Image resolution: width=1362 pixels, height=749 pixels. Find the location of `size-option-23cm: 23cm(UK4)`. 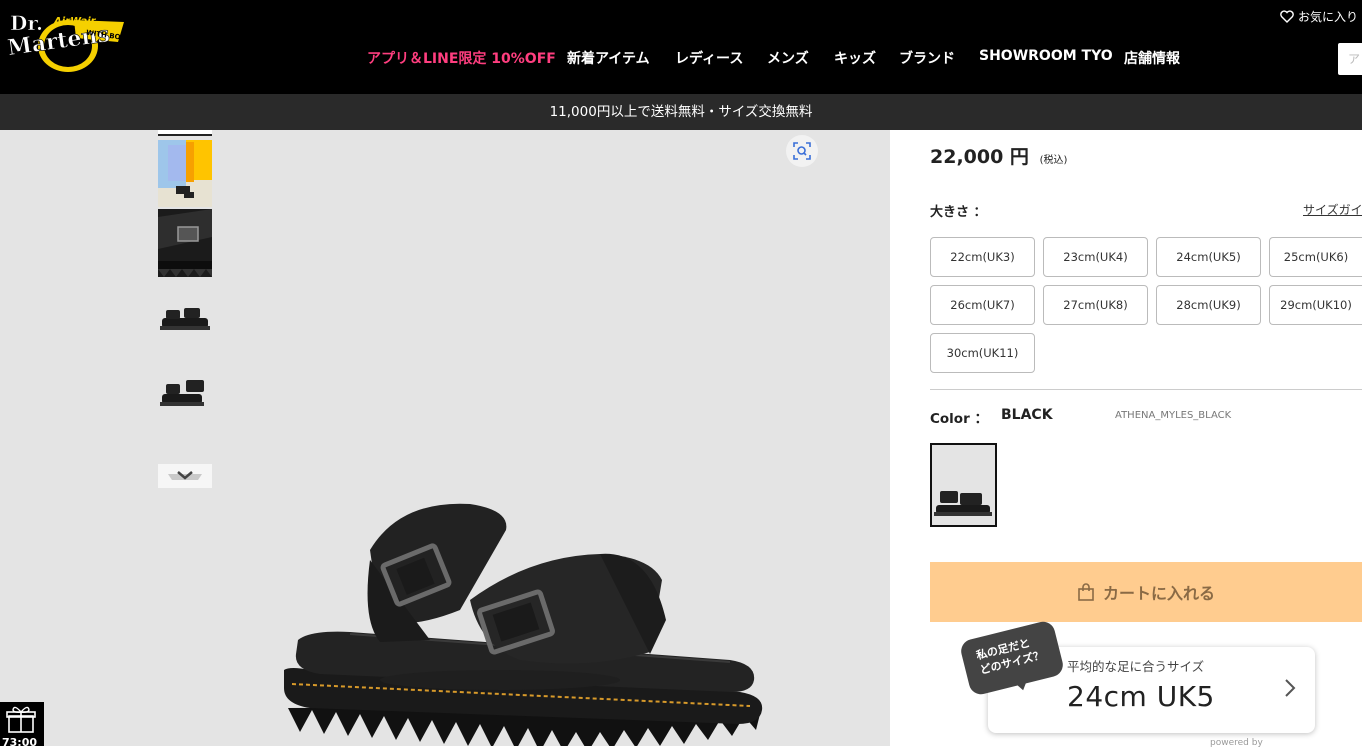

size-option-23cm: 23cm(UK4) is located at coordinates (1095, 257).